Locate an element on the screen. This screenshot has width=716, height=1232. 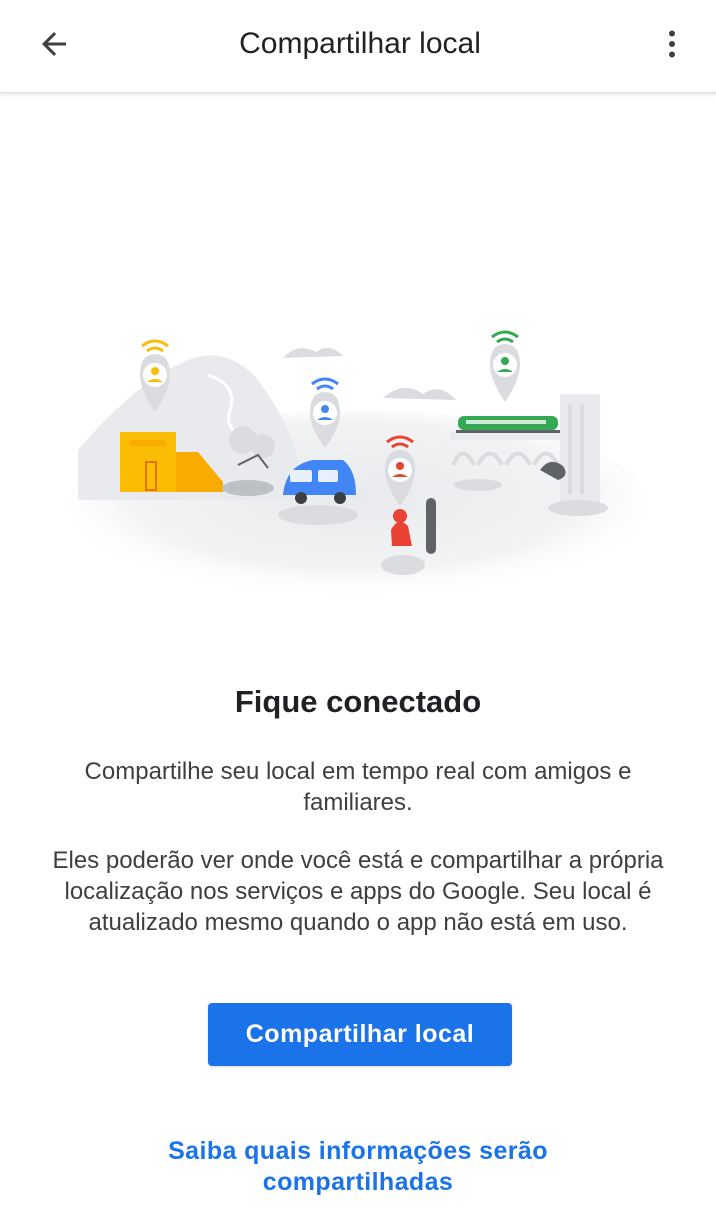
share-location-button: Compartilhar local is located at coordinates (360, 1034).